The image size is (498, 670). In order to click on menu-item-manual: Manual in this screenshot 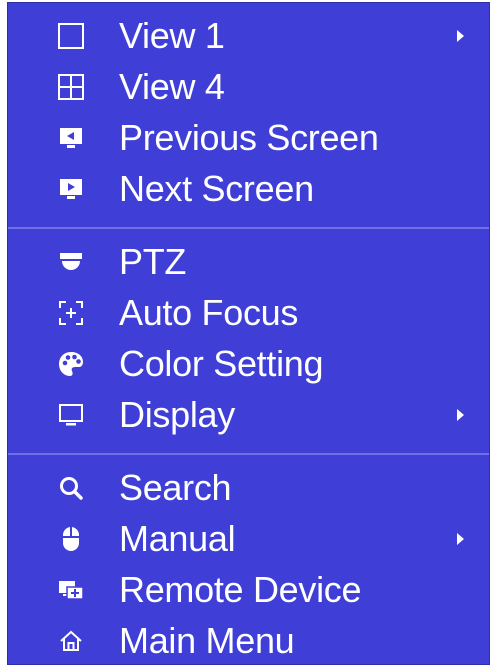, I will do `click(248, 538)`.